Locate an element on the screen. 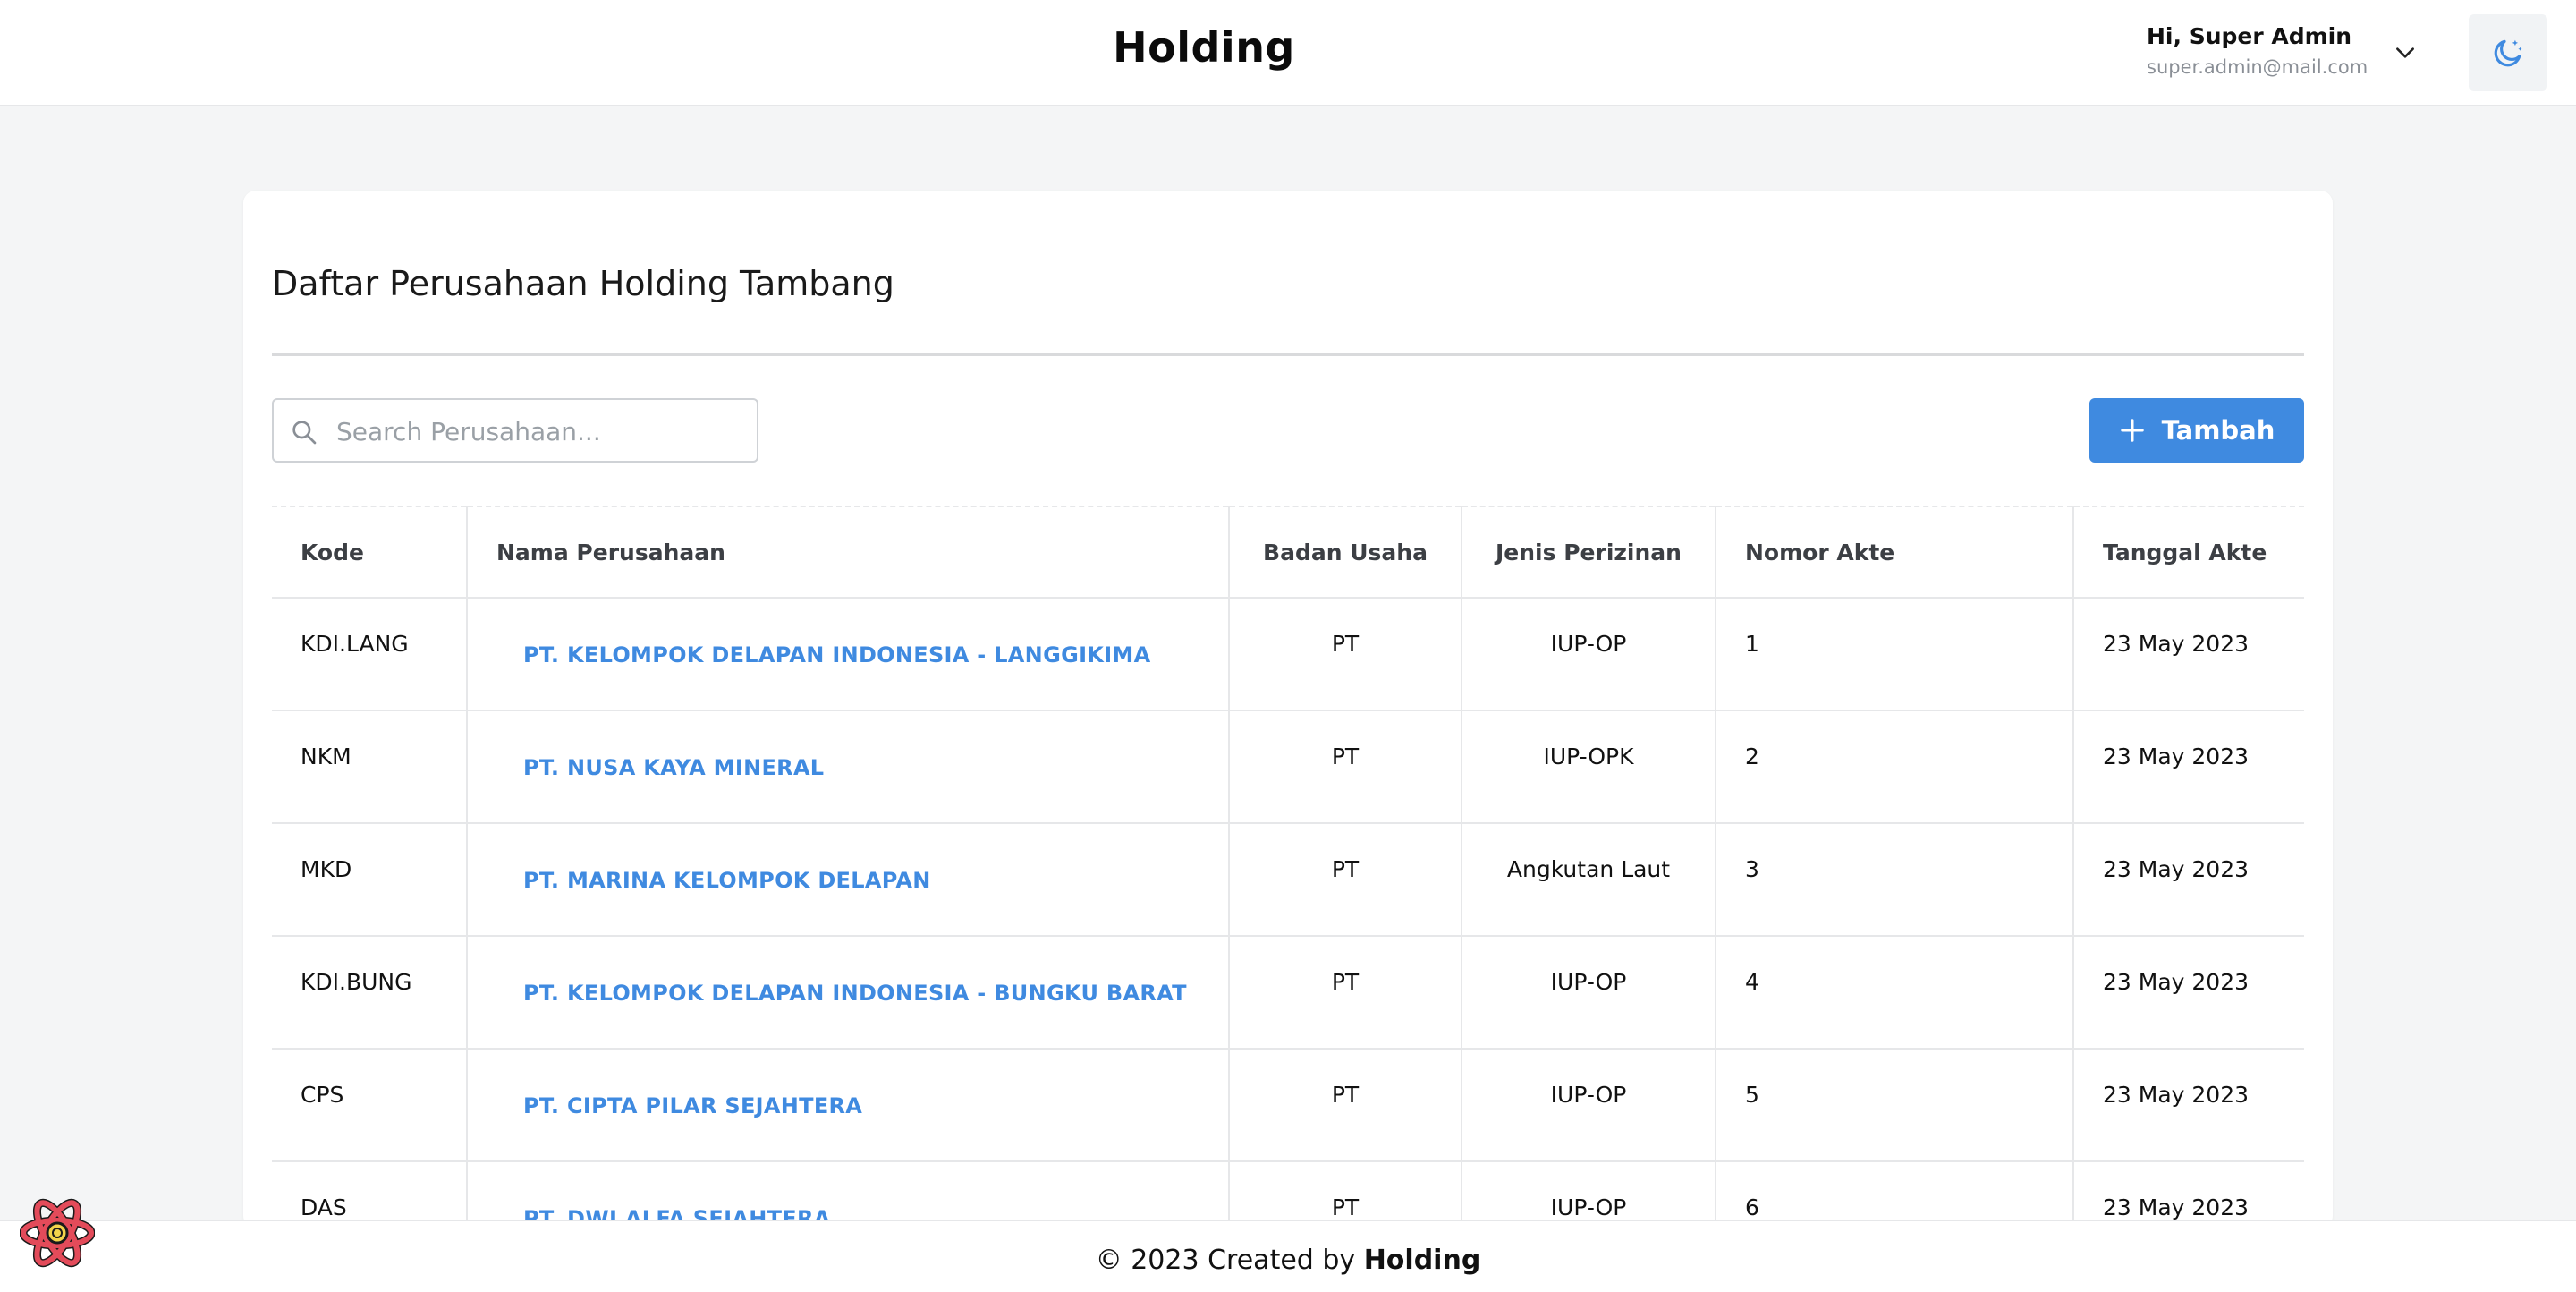 Image resolution: width=2576 pixels, height=1292 pixels. cell-kode: MKD is located at coordinates (370, 880).